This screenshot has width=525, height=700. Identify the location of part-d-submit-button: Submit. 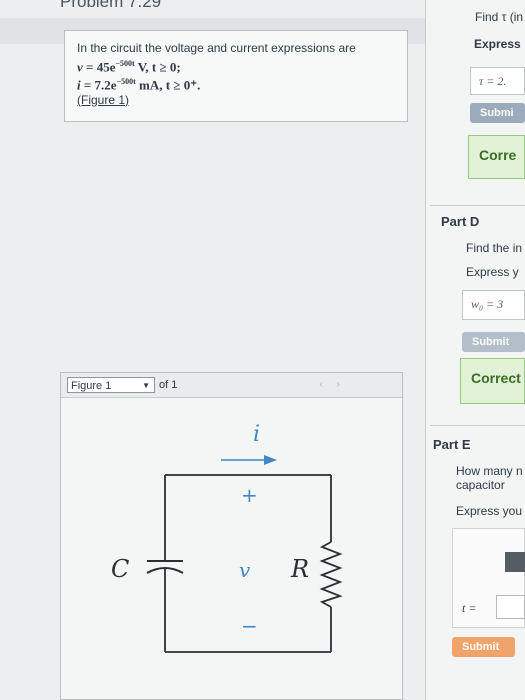
(493, 342).